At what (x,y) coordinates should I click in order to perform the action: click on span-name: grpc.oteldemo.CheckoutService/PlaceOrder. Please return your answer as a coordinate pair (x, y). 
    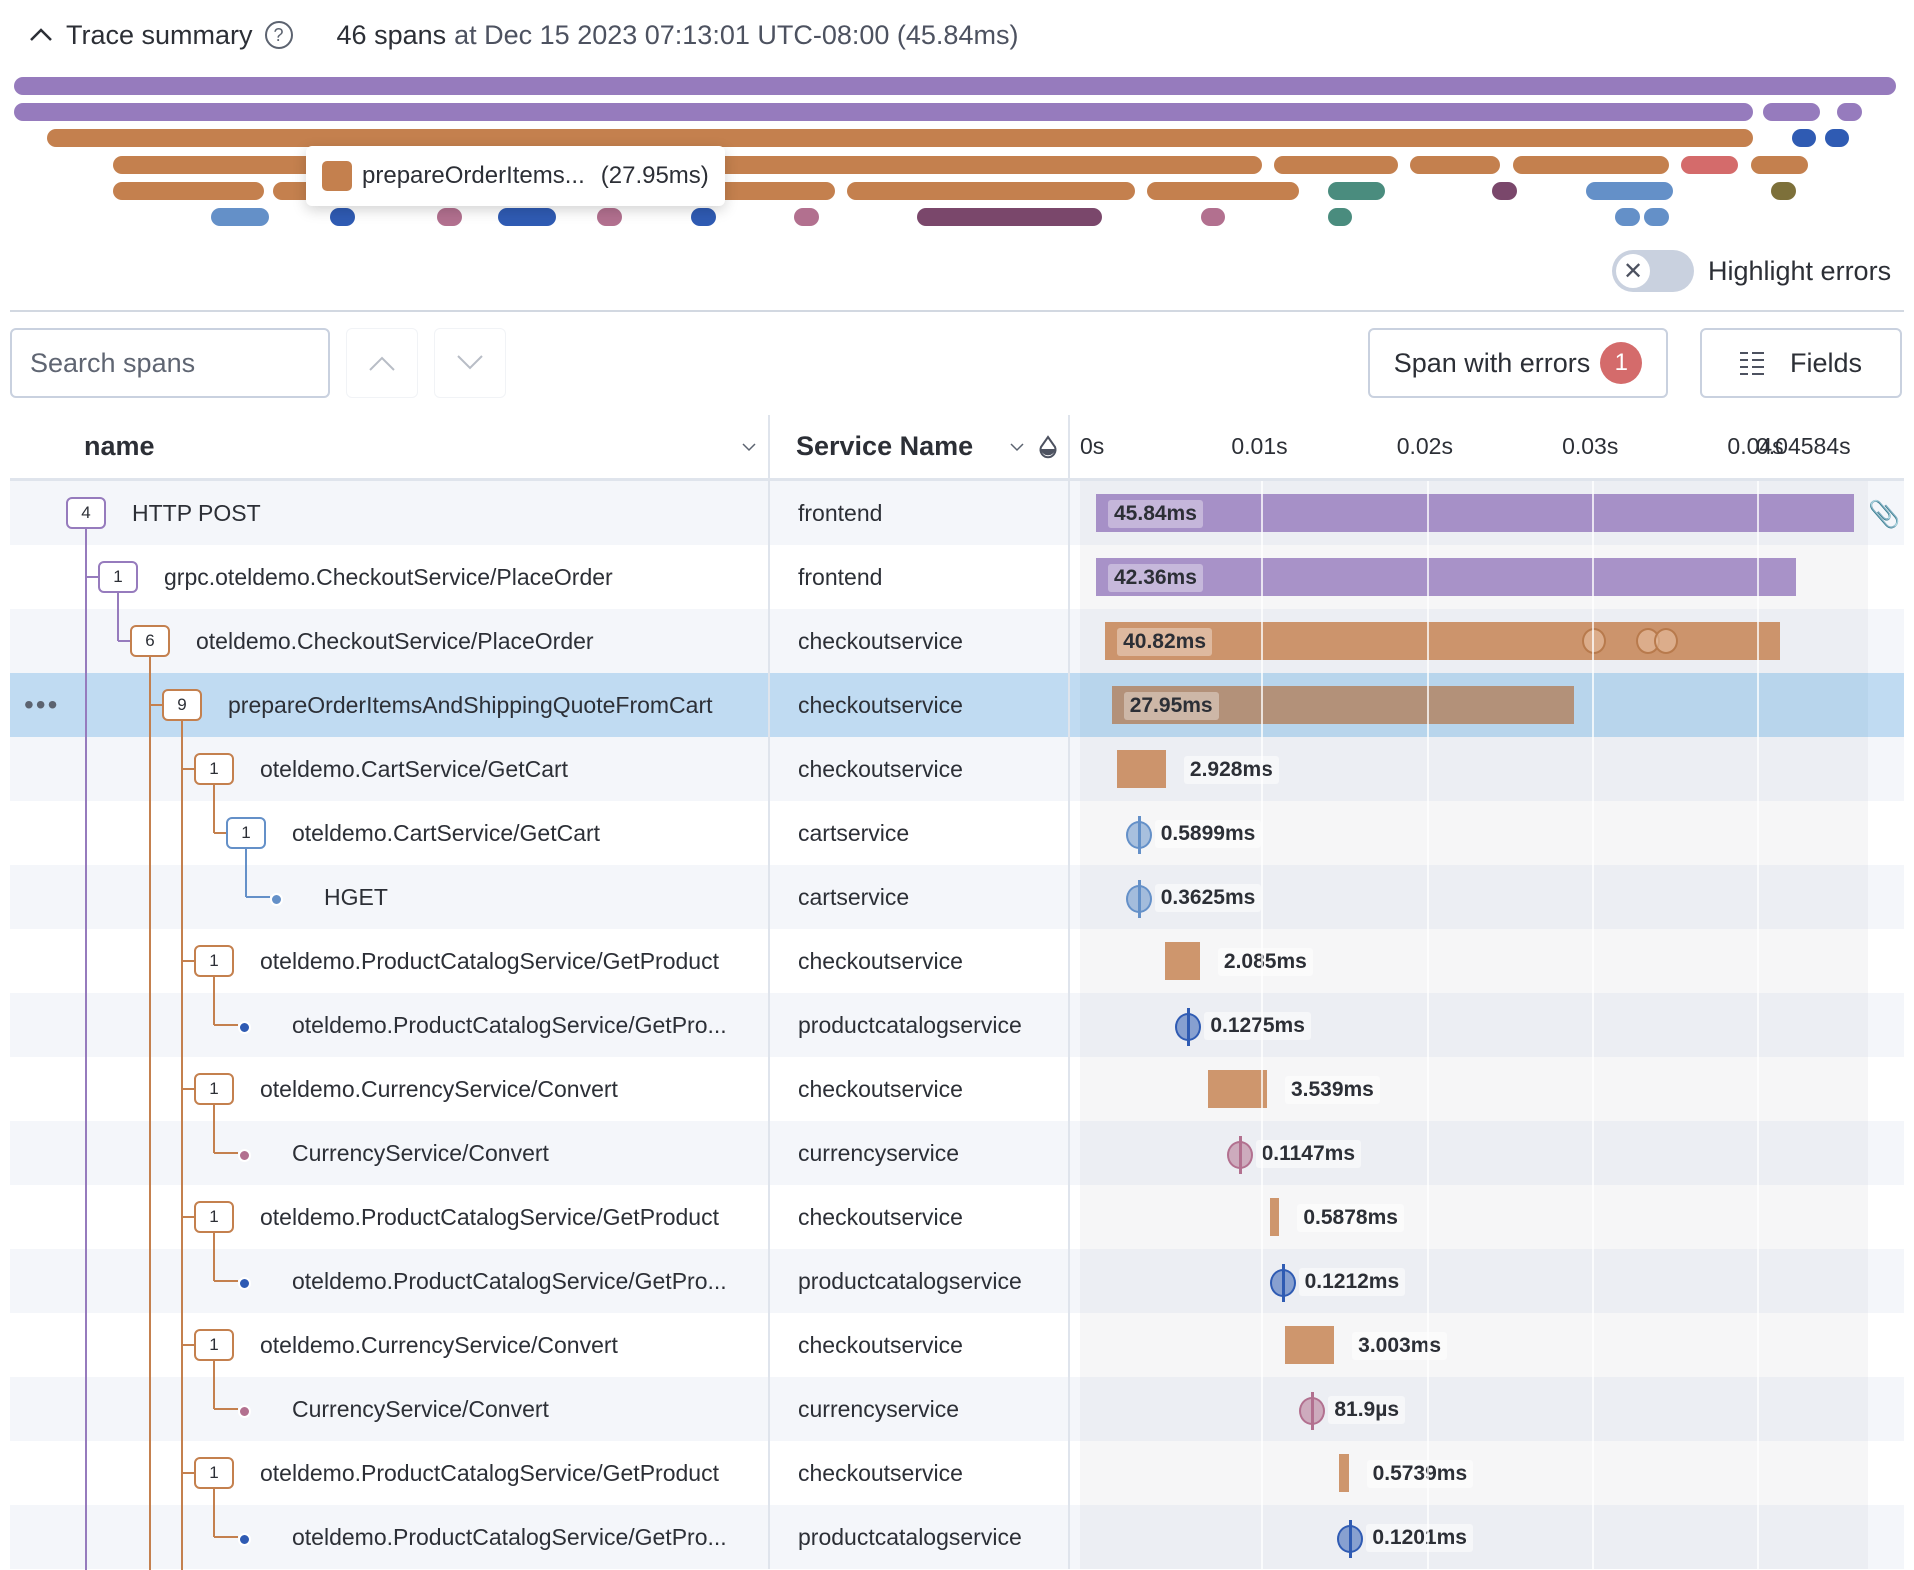
    Looking at the image, I should click on (388, 577).